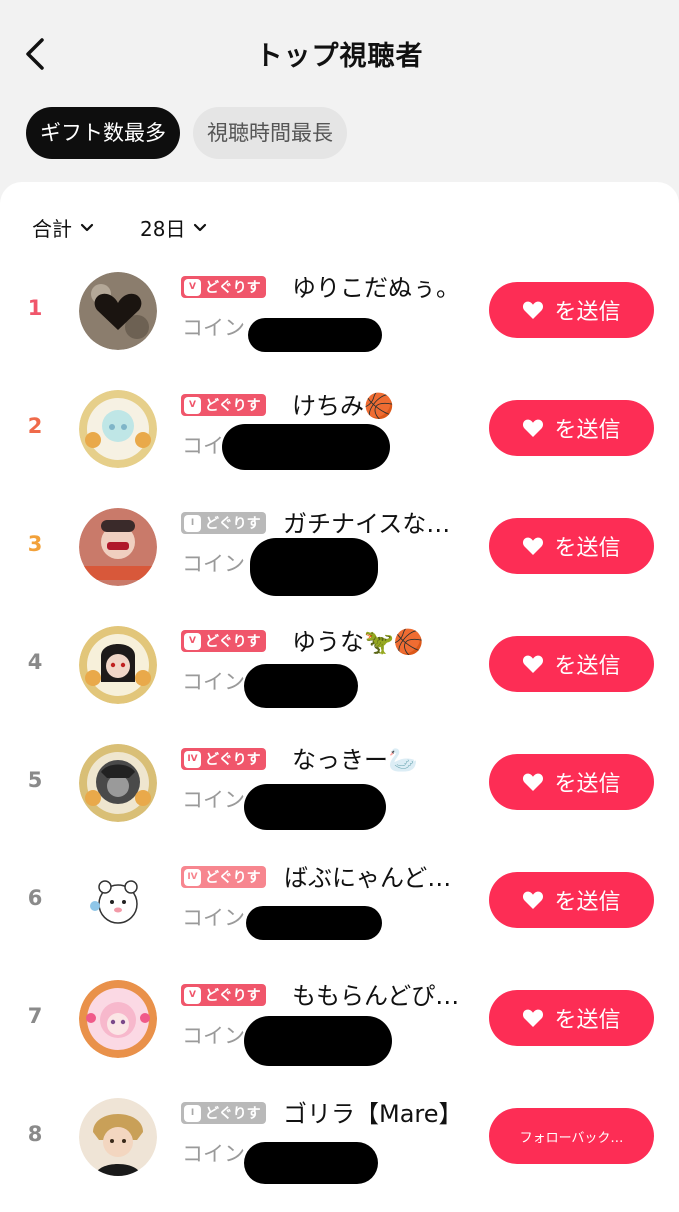 Image resolution: width=679 pixels, height=1212 pixels. I want to click on rank-number: 3, so click(35, 544).